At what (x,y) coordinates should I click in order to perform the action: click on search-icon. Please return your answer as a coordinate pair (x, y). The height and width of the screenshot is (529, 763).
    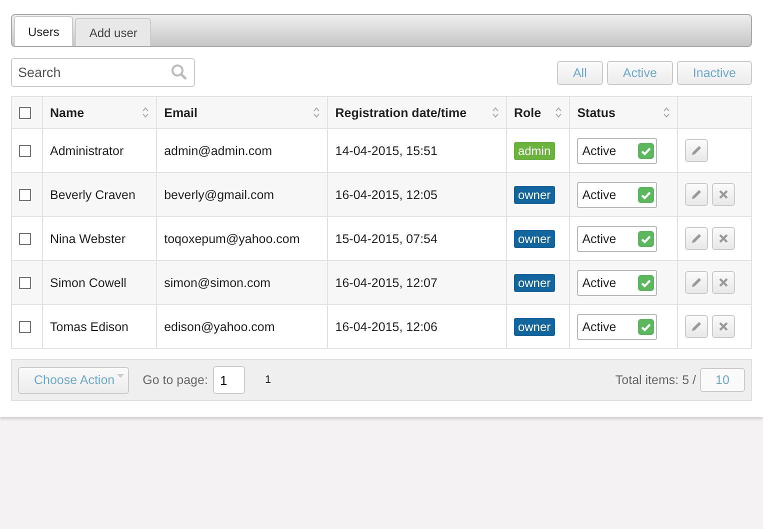
    Looking at the image, I should click on (179, 72).